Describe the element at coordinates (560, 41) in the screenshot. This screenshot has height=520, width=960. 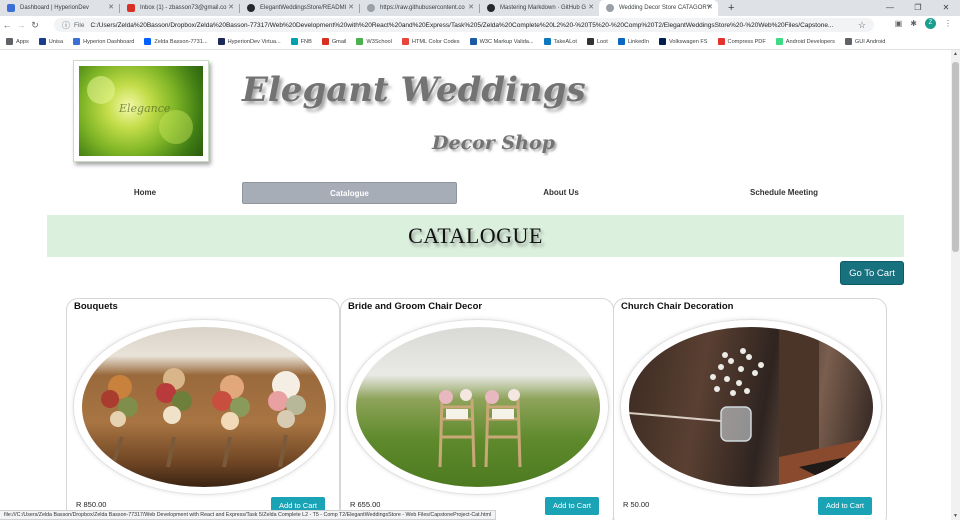
I see `bookmark-takealot: TakeALot` at that location.